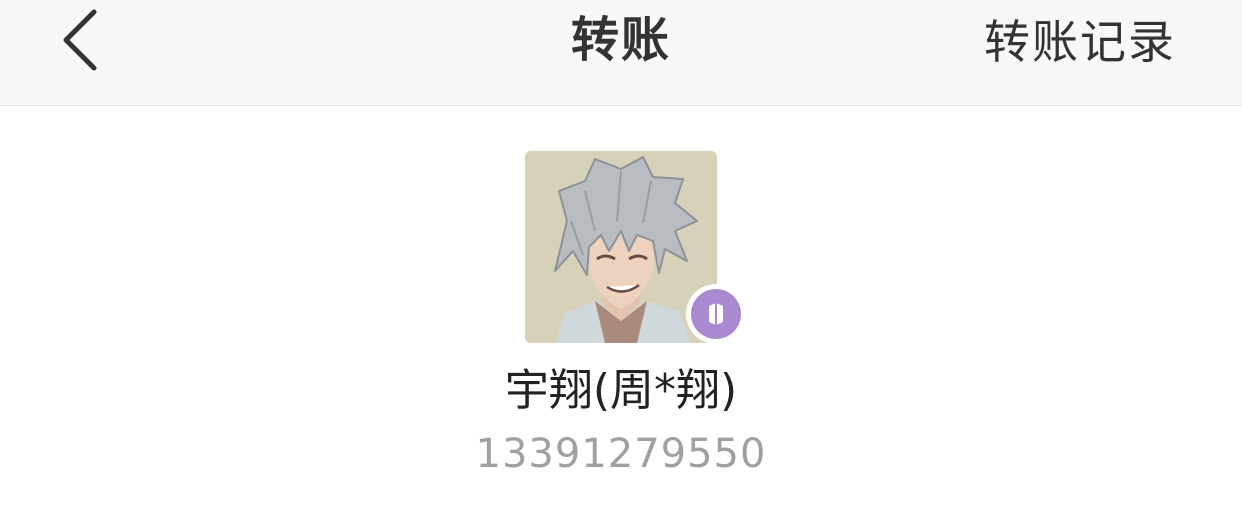 This screenshot has width=1242, height=518. I want to click on recipient-name: 宇翔(周*翔), so click(621, 390).